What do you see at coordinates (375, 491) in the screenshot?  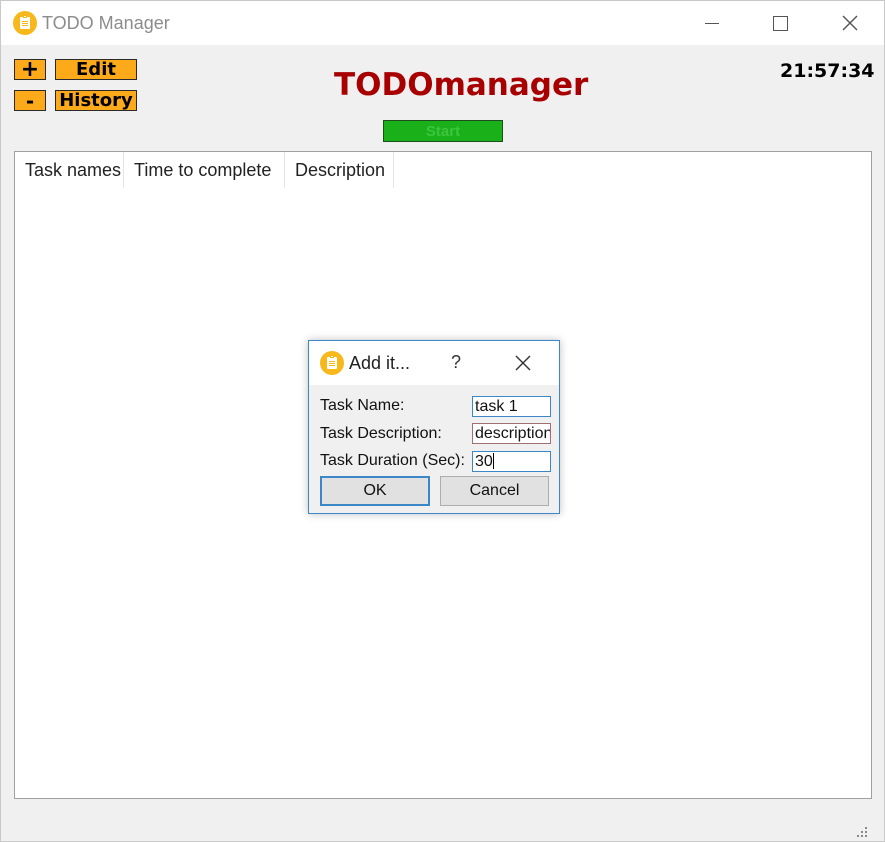 I see `ok-button: OK` at bounding box center [375, 491].